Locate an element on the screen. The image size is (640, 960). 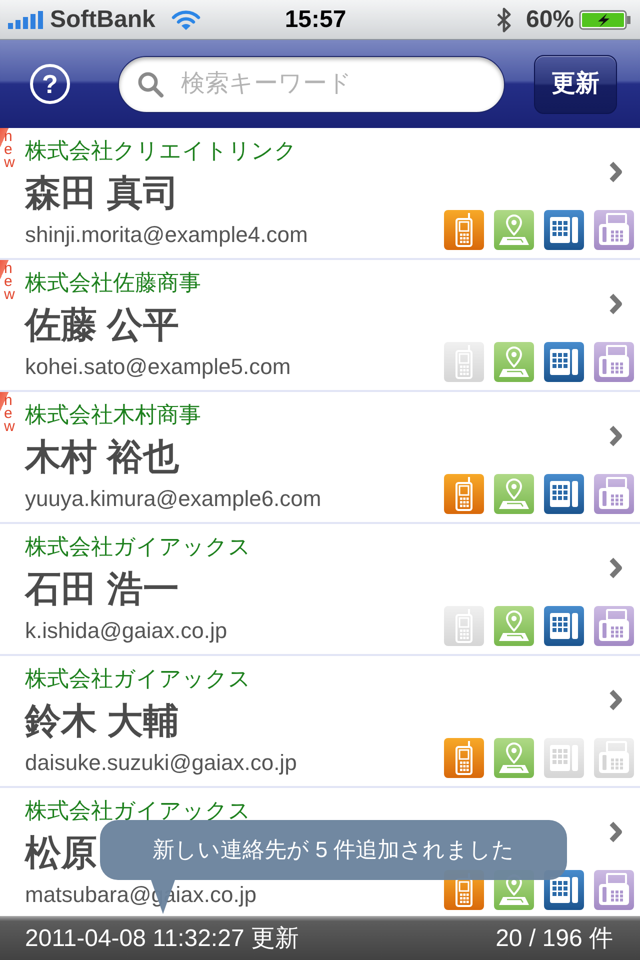
contact-name: 石田 浩一 is located at coordinates (102, 589).